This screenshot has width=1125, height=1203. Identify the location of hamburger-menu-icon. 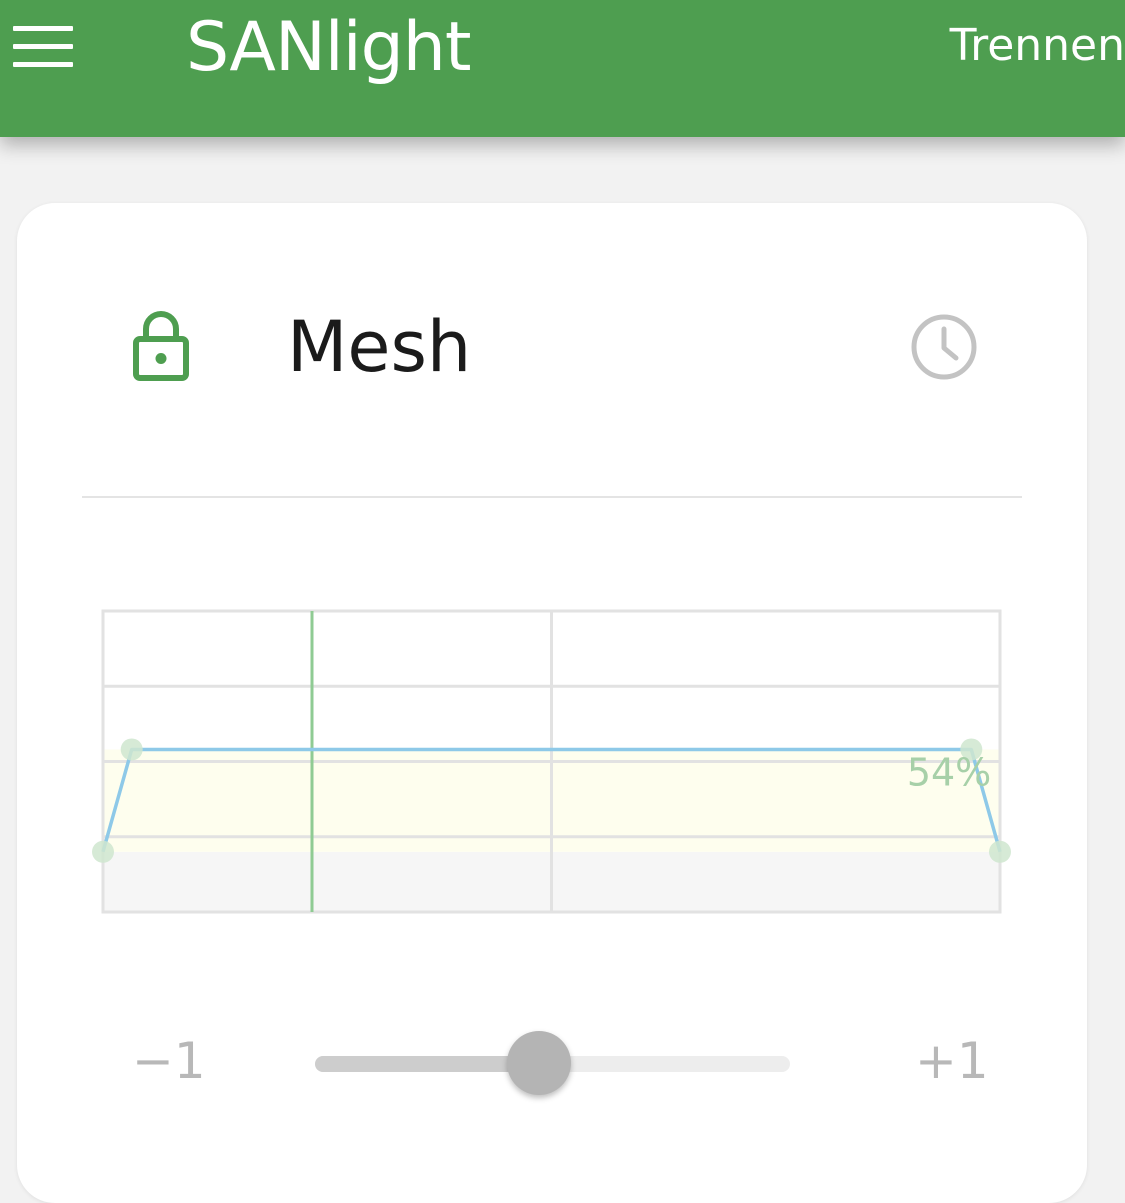
(43, 47).